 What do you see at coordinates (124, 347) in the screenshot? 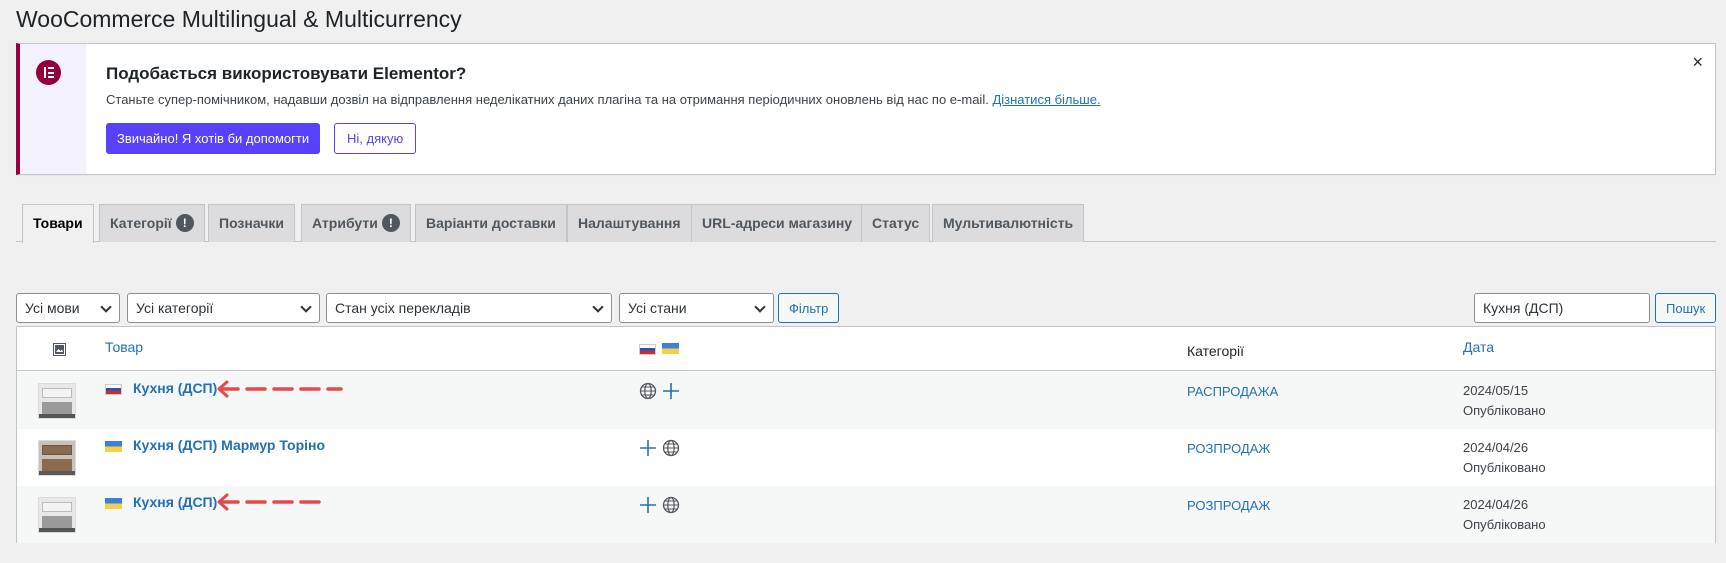
I see `column-product: Товар` at bounding box center [124, 347].